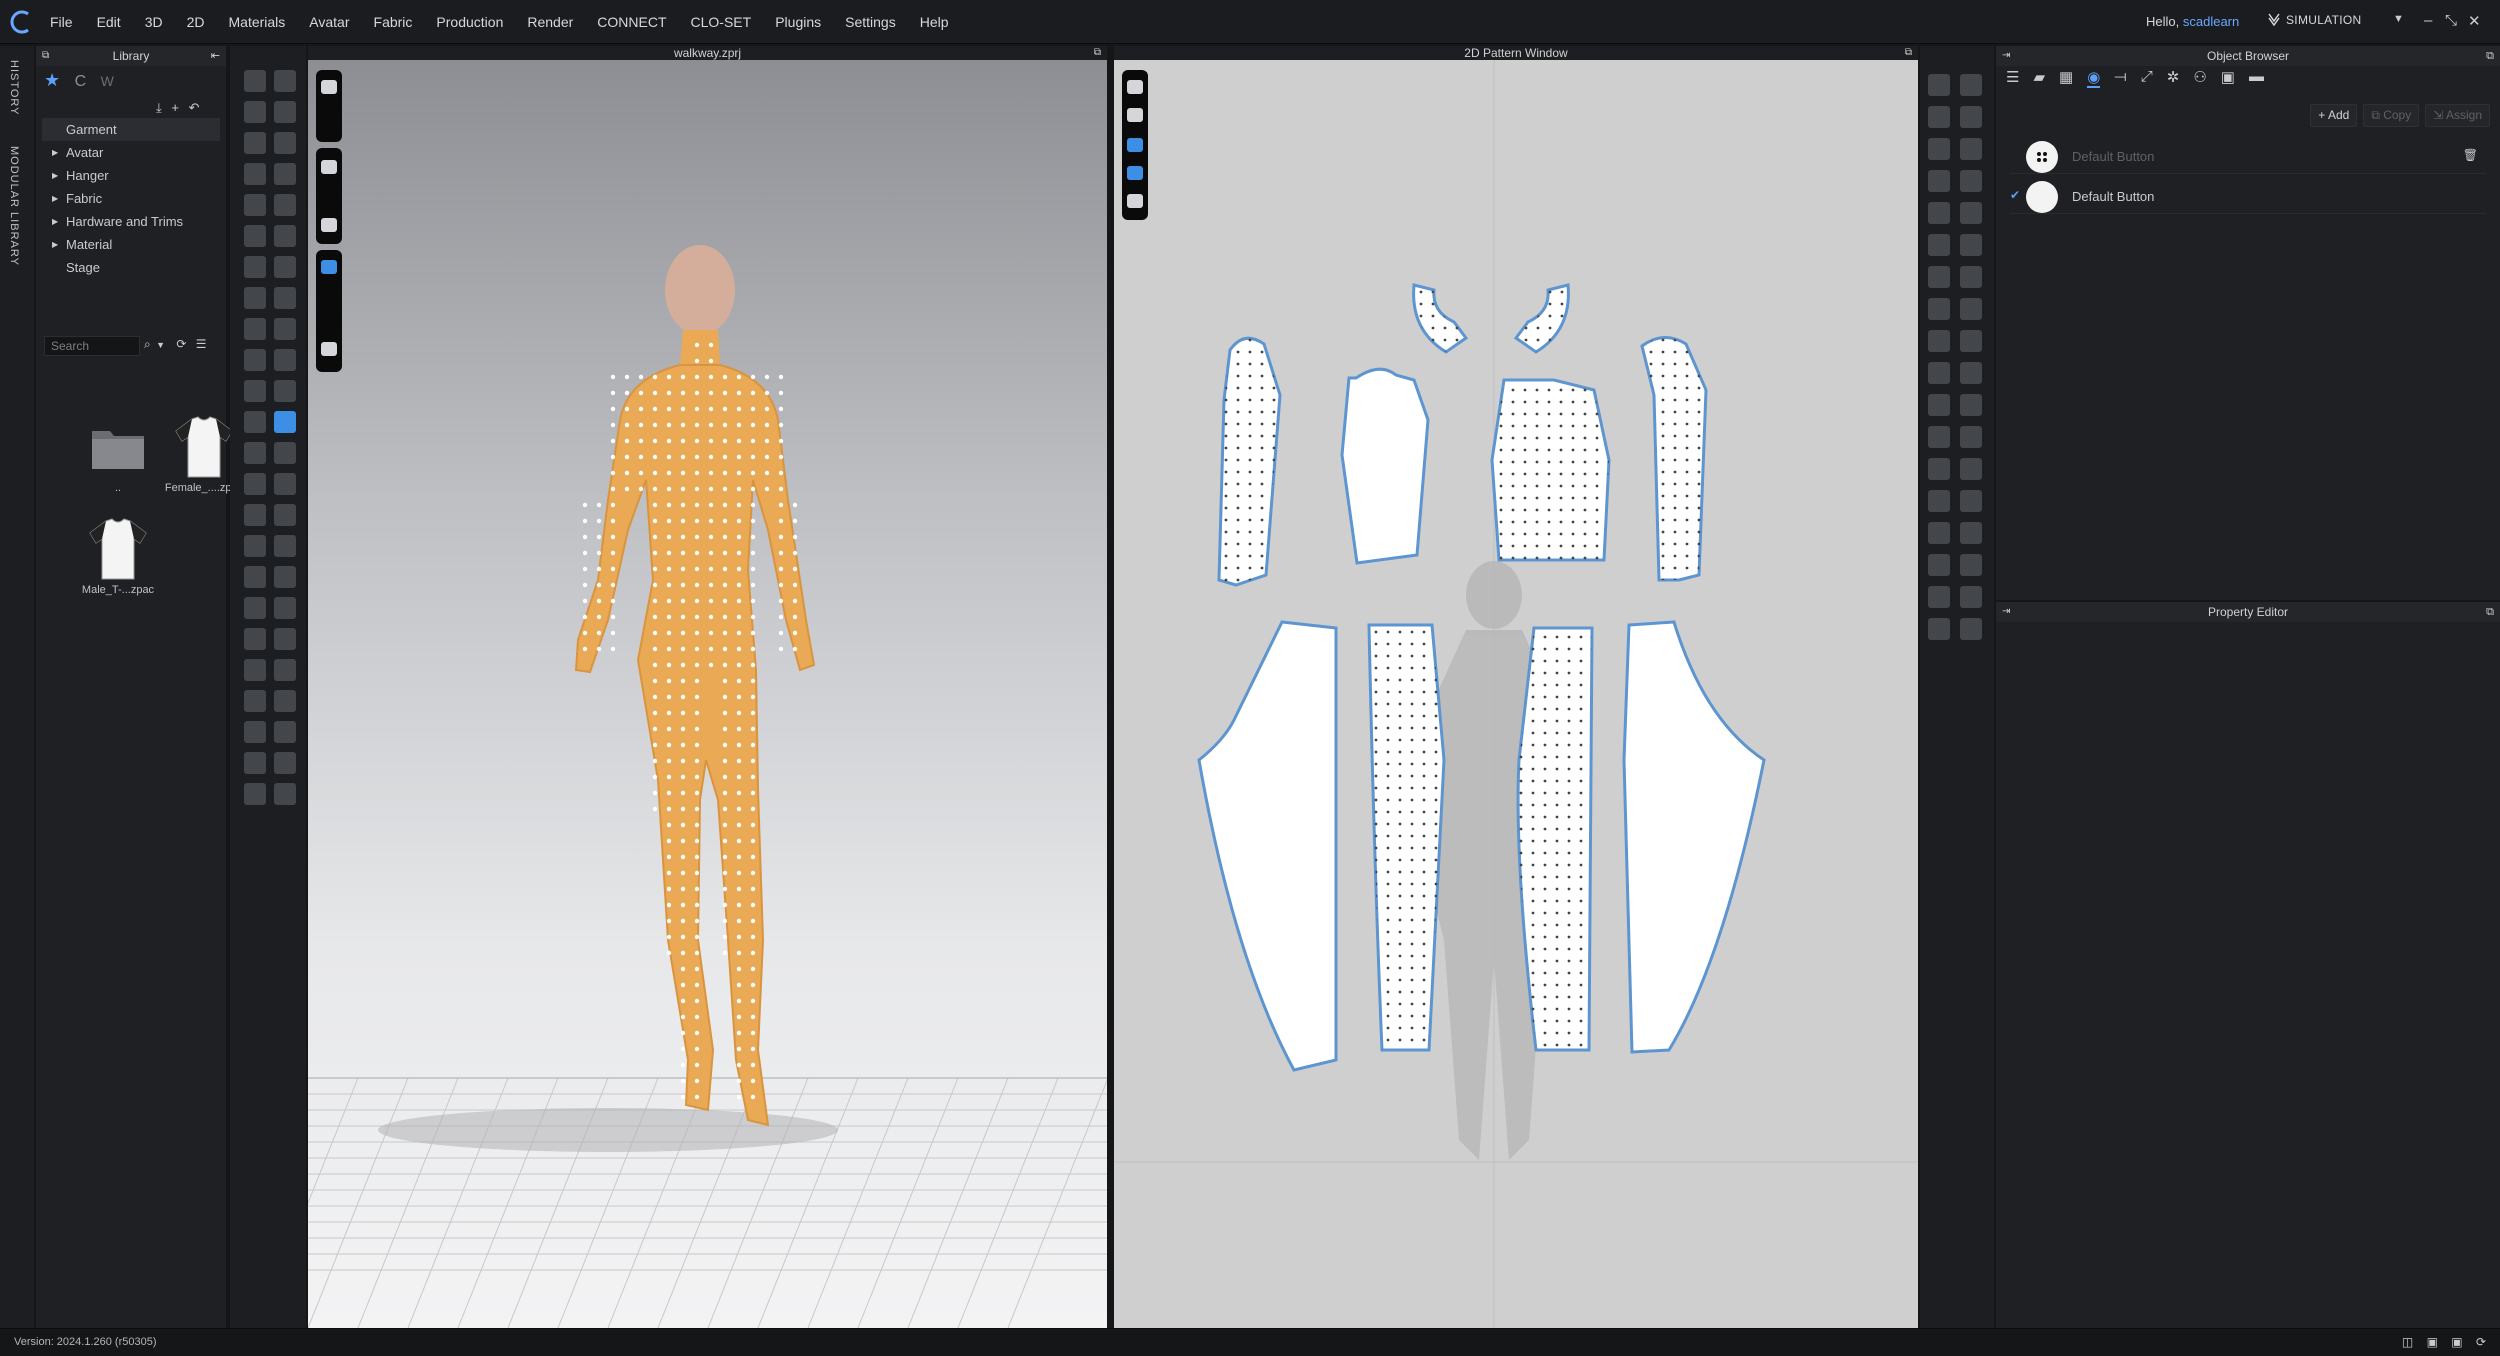 The width and height of the screenshot is (2500, 1356). Describe the element at coordinates (870, 22) in the screenshot. I see `menu-item: Settings` at that location.